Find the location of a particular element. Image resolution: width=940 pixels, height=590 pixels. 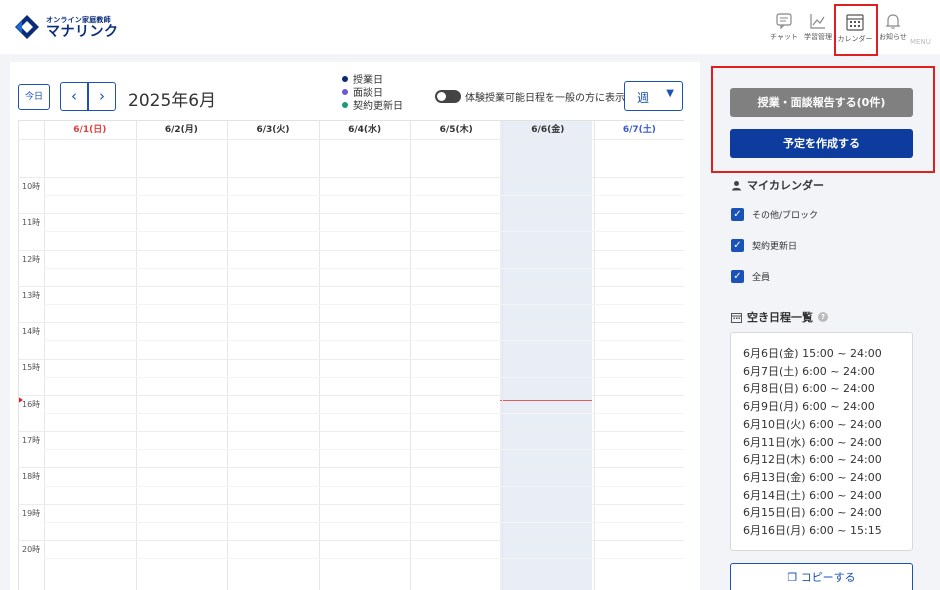

current-time-line is located at coordinates (546, 400).